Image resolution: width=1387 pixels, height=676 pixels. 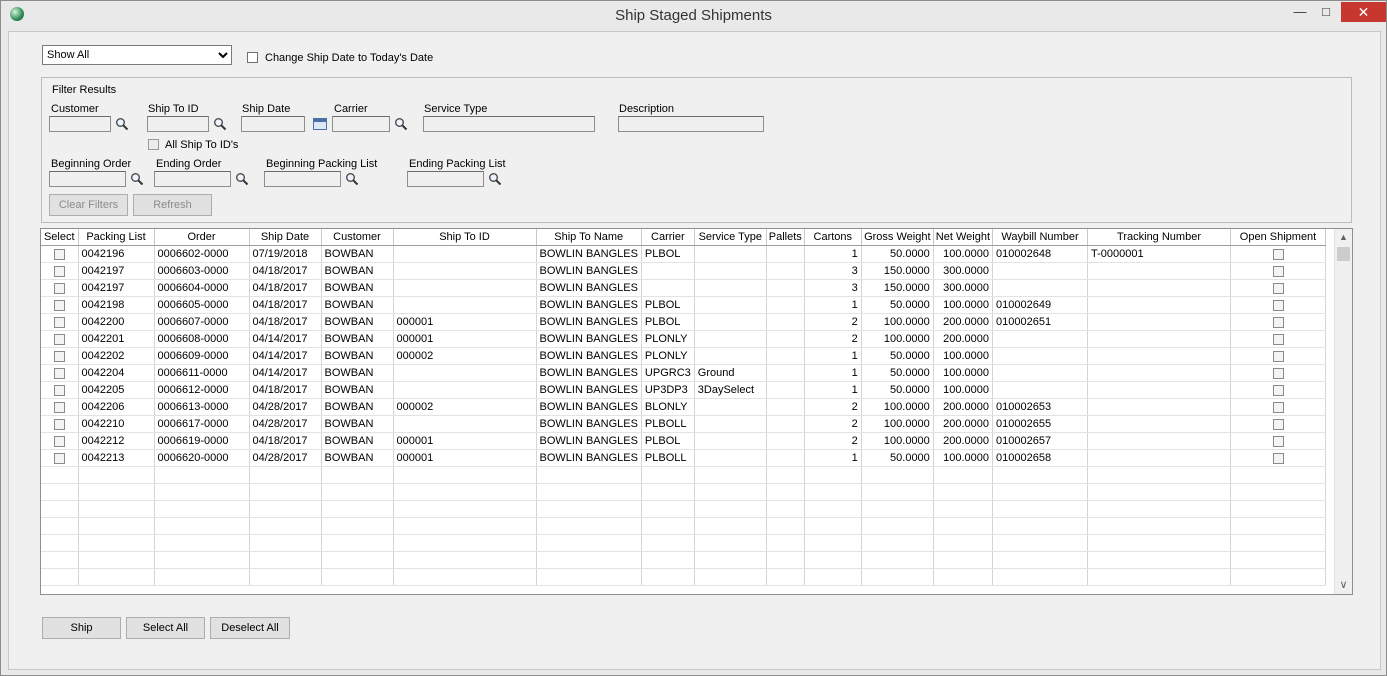 What do you see at coordinates (1159, 237) in the screenshot?
I see `column-header: Tracking Number` at bounding box center [1159, 237].